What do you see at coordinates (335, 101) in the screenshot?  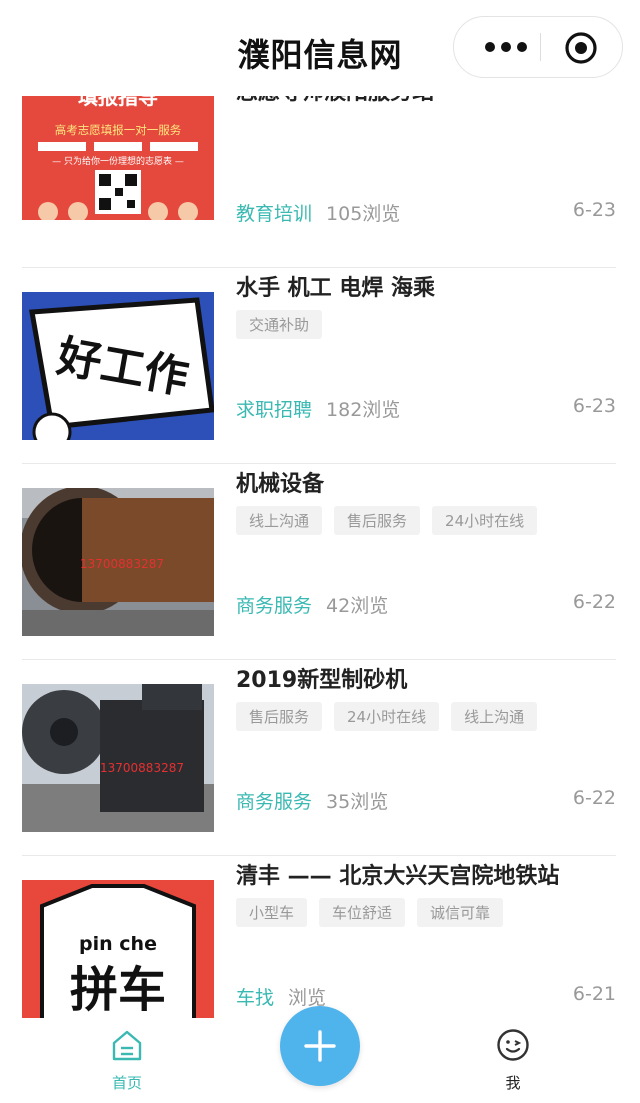 I see `post-title: 志愿导师濮阳服务站` at bounding box center [335, 101].